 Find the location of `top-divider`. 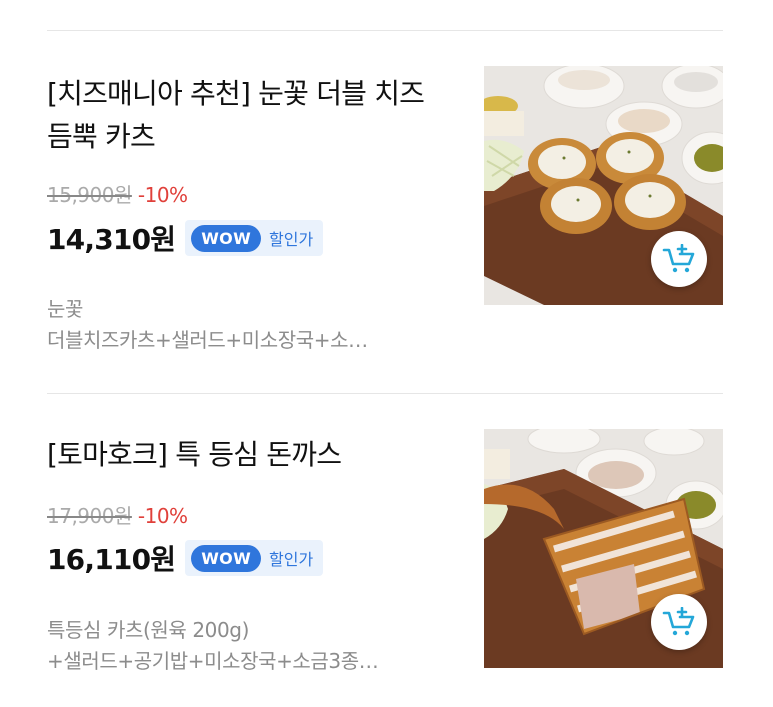

top-divider is located at coordinates (385, 30).